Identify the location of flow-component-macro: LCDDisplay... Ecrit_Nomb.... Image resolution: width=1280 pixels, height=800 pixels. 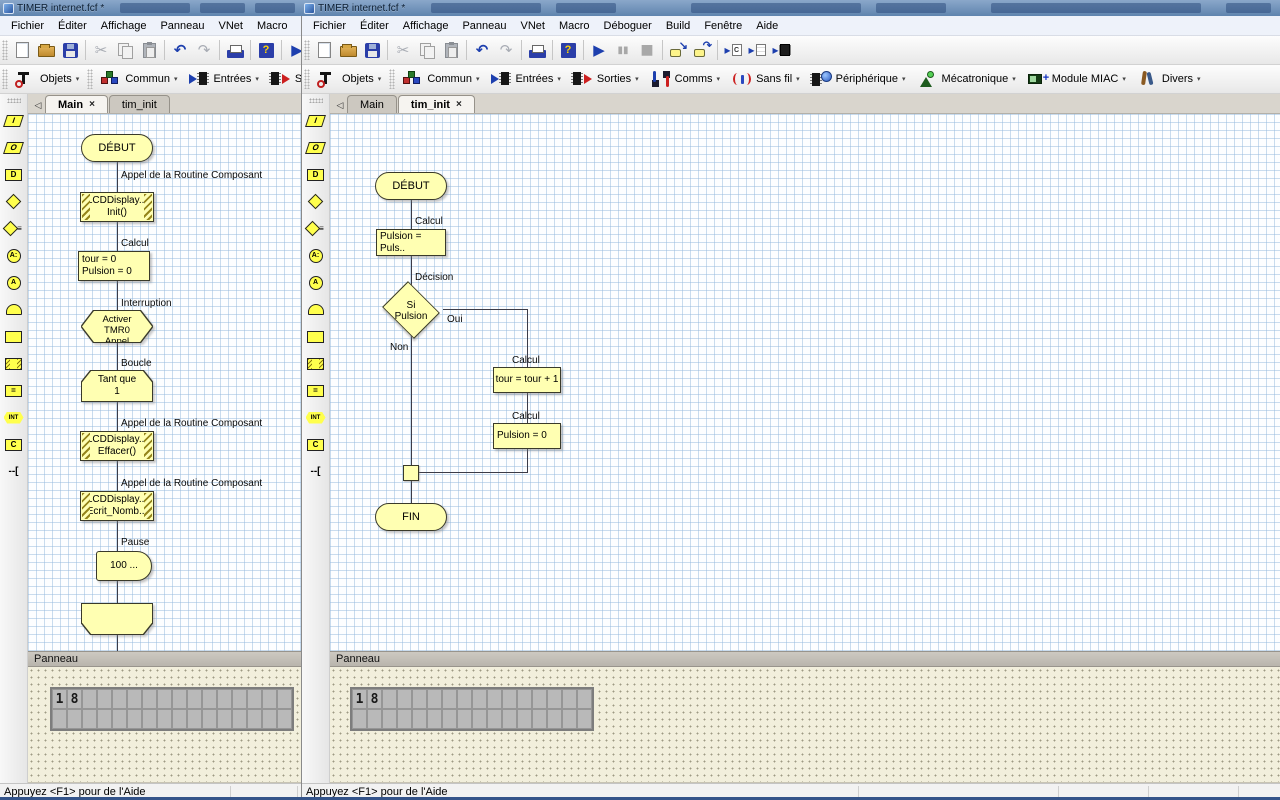
(117, 506).